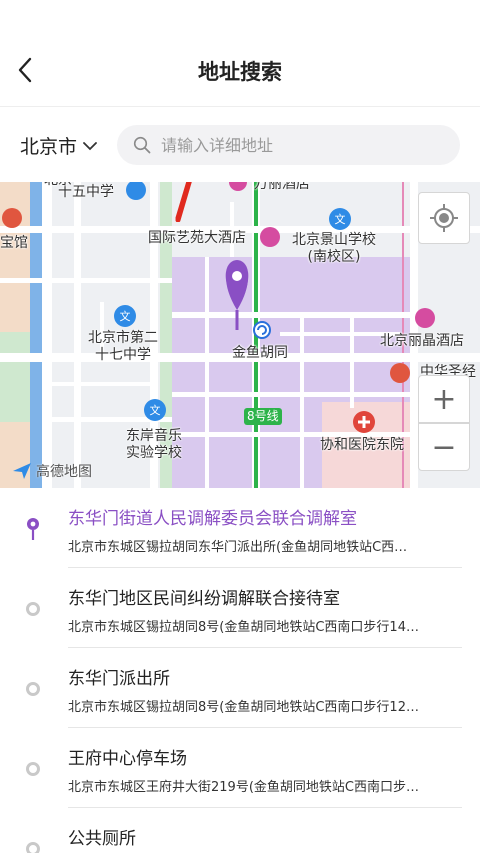 The height and width of the screenshot is (853, 480). I want to click on result-name: 东华门派出所, so click(119, 679).